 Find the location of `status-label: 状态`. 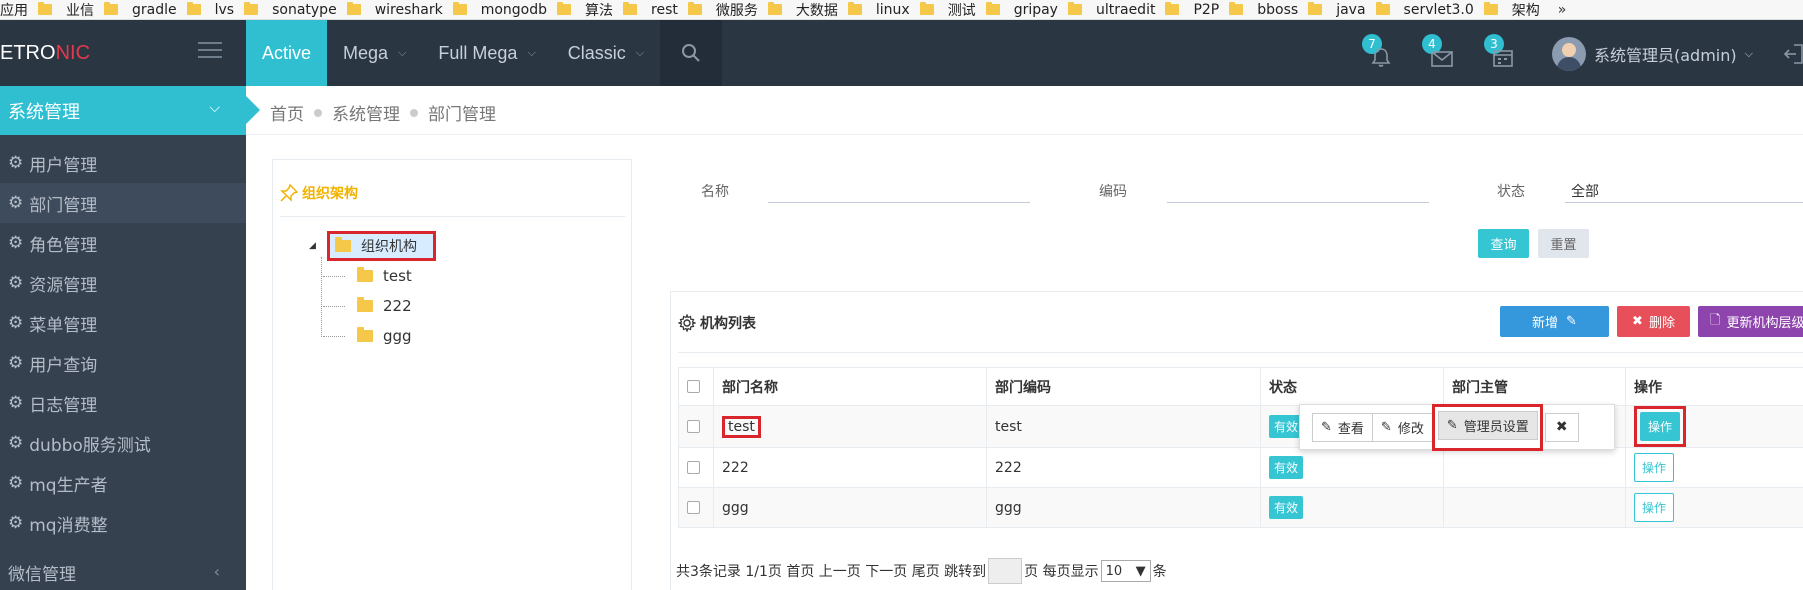

status-label: 状态 is located at coordinates (1511, 192).